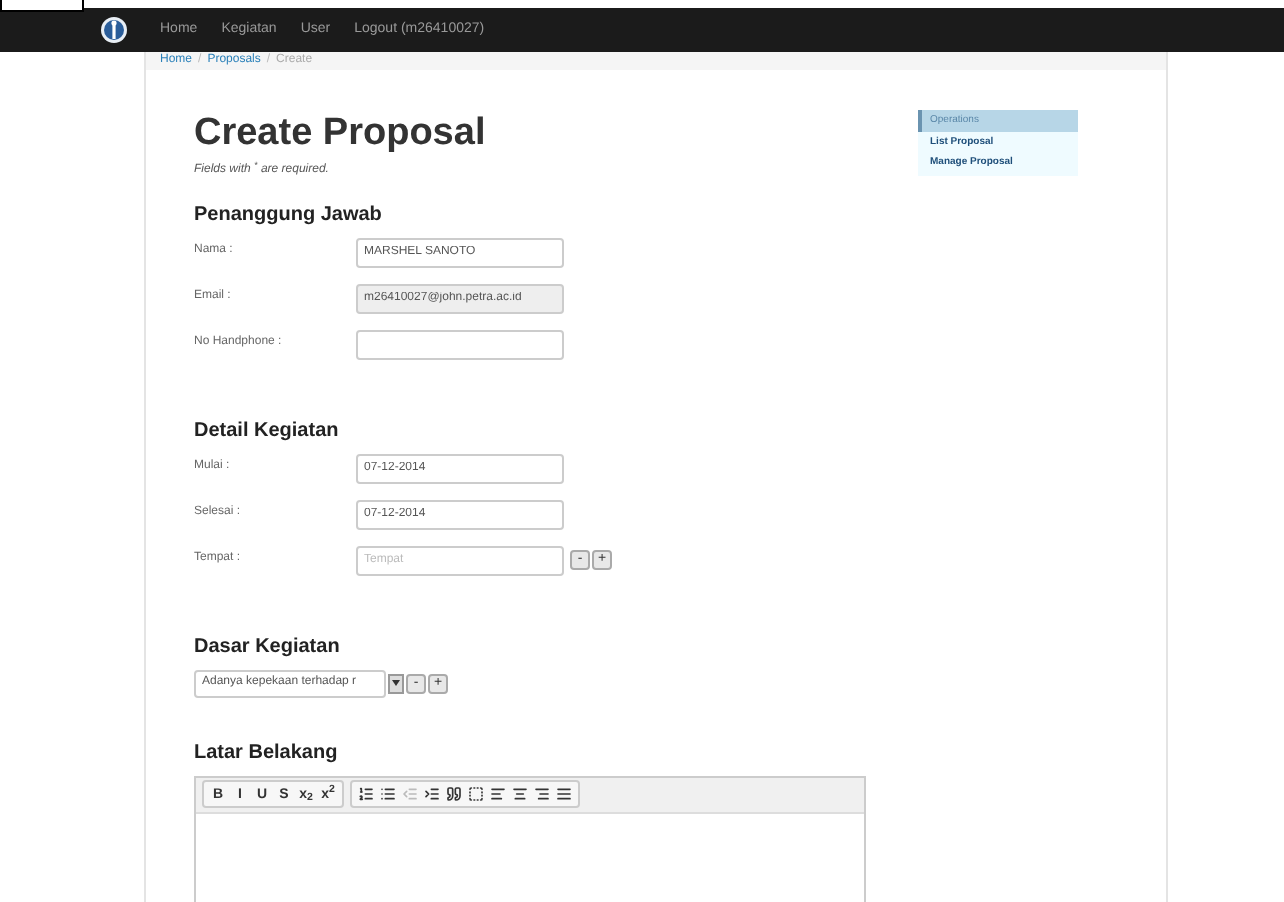 The width and height of the screenshot is (1284, 902). I want to click on outdent-icon, so click(410, 794).